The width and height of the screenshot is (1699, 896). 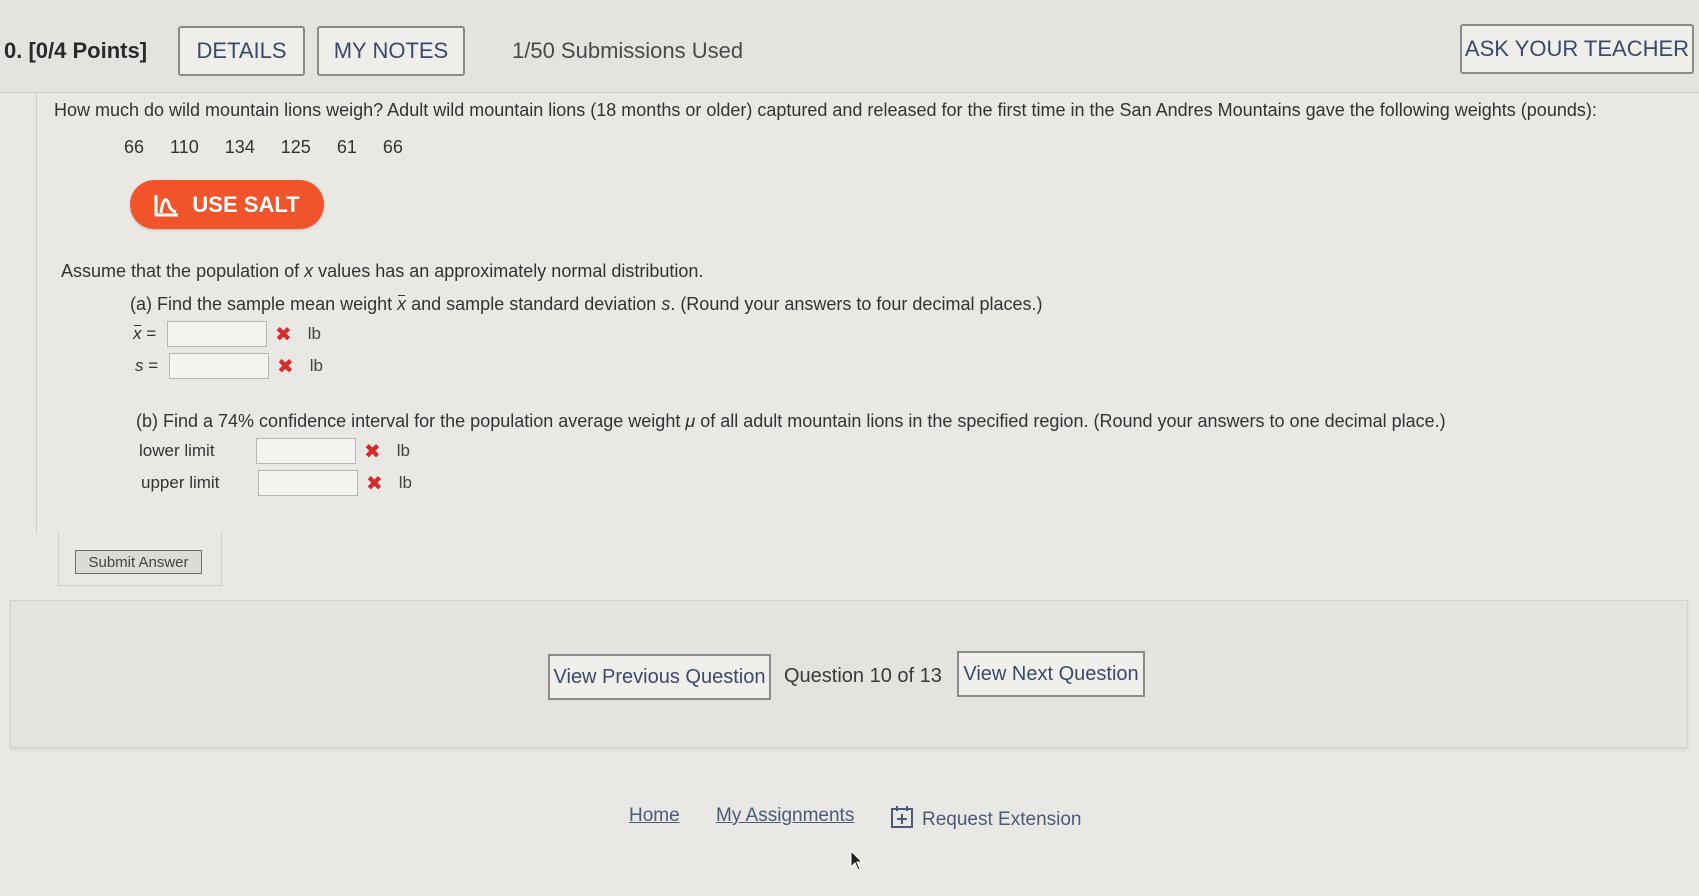 I want to click on assumption-pre: Assume that the population of, so click(x=183, y=271).